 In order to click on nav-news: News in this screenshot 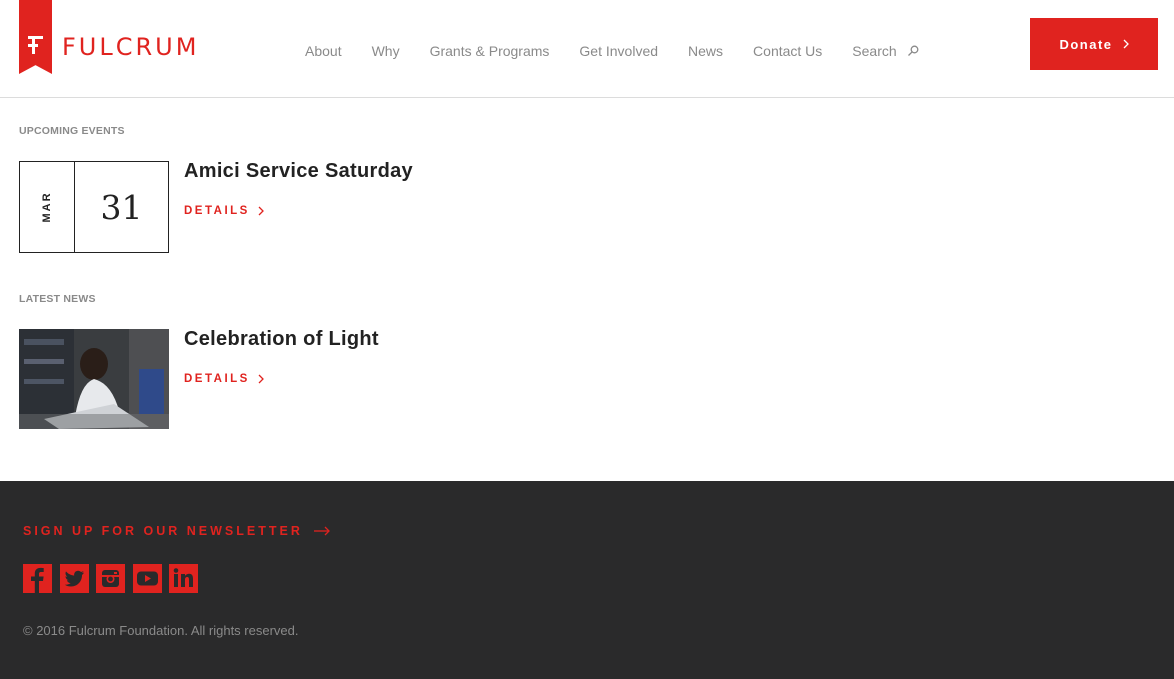, I will do `click(705, 51)`.